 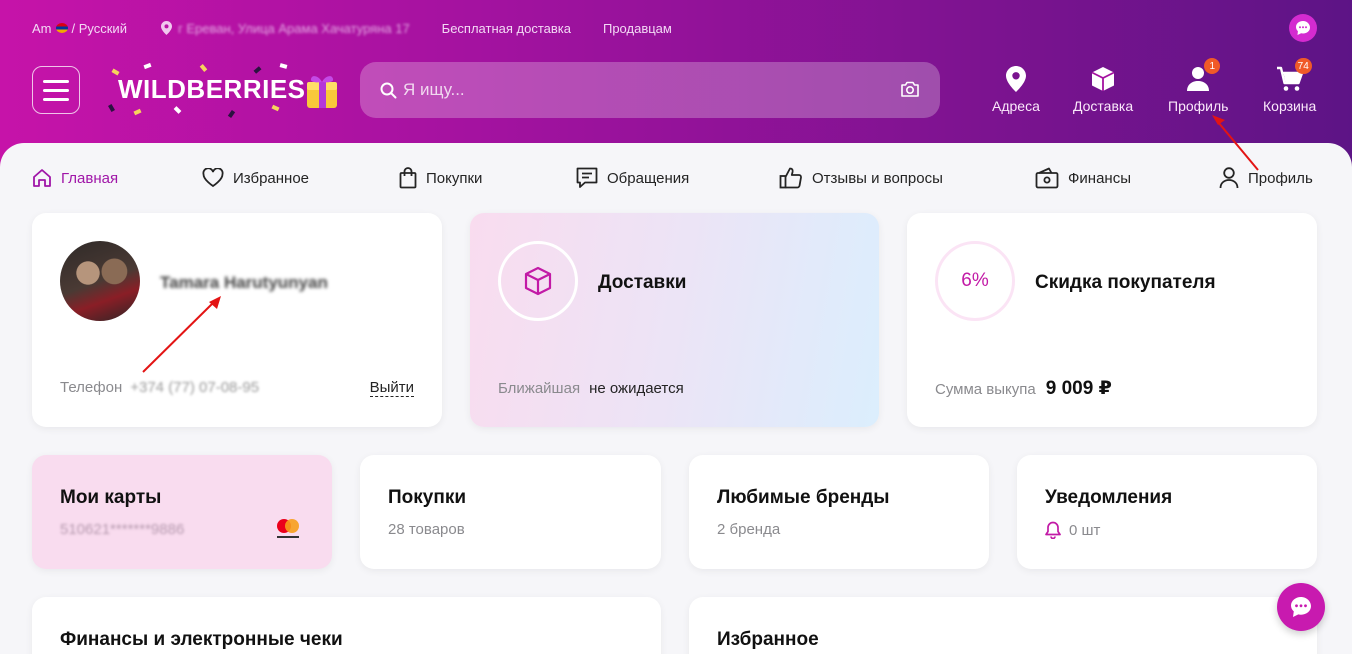 I want to click on chat-bubble-icon, so click(x=1301, y=607).